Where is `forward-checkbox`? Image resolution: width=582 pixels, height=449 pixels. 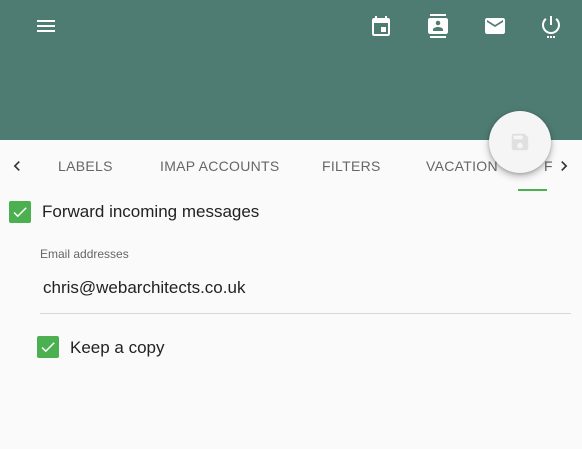
forward-checkbox is located at coordinates (20, 212).